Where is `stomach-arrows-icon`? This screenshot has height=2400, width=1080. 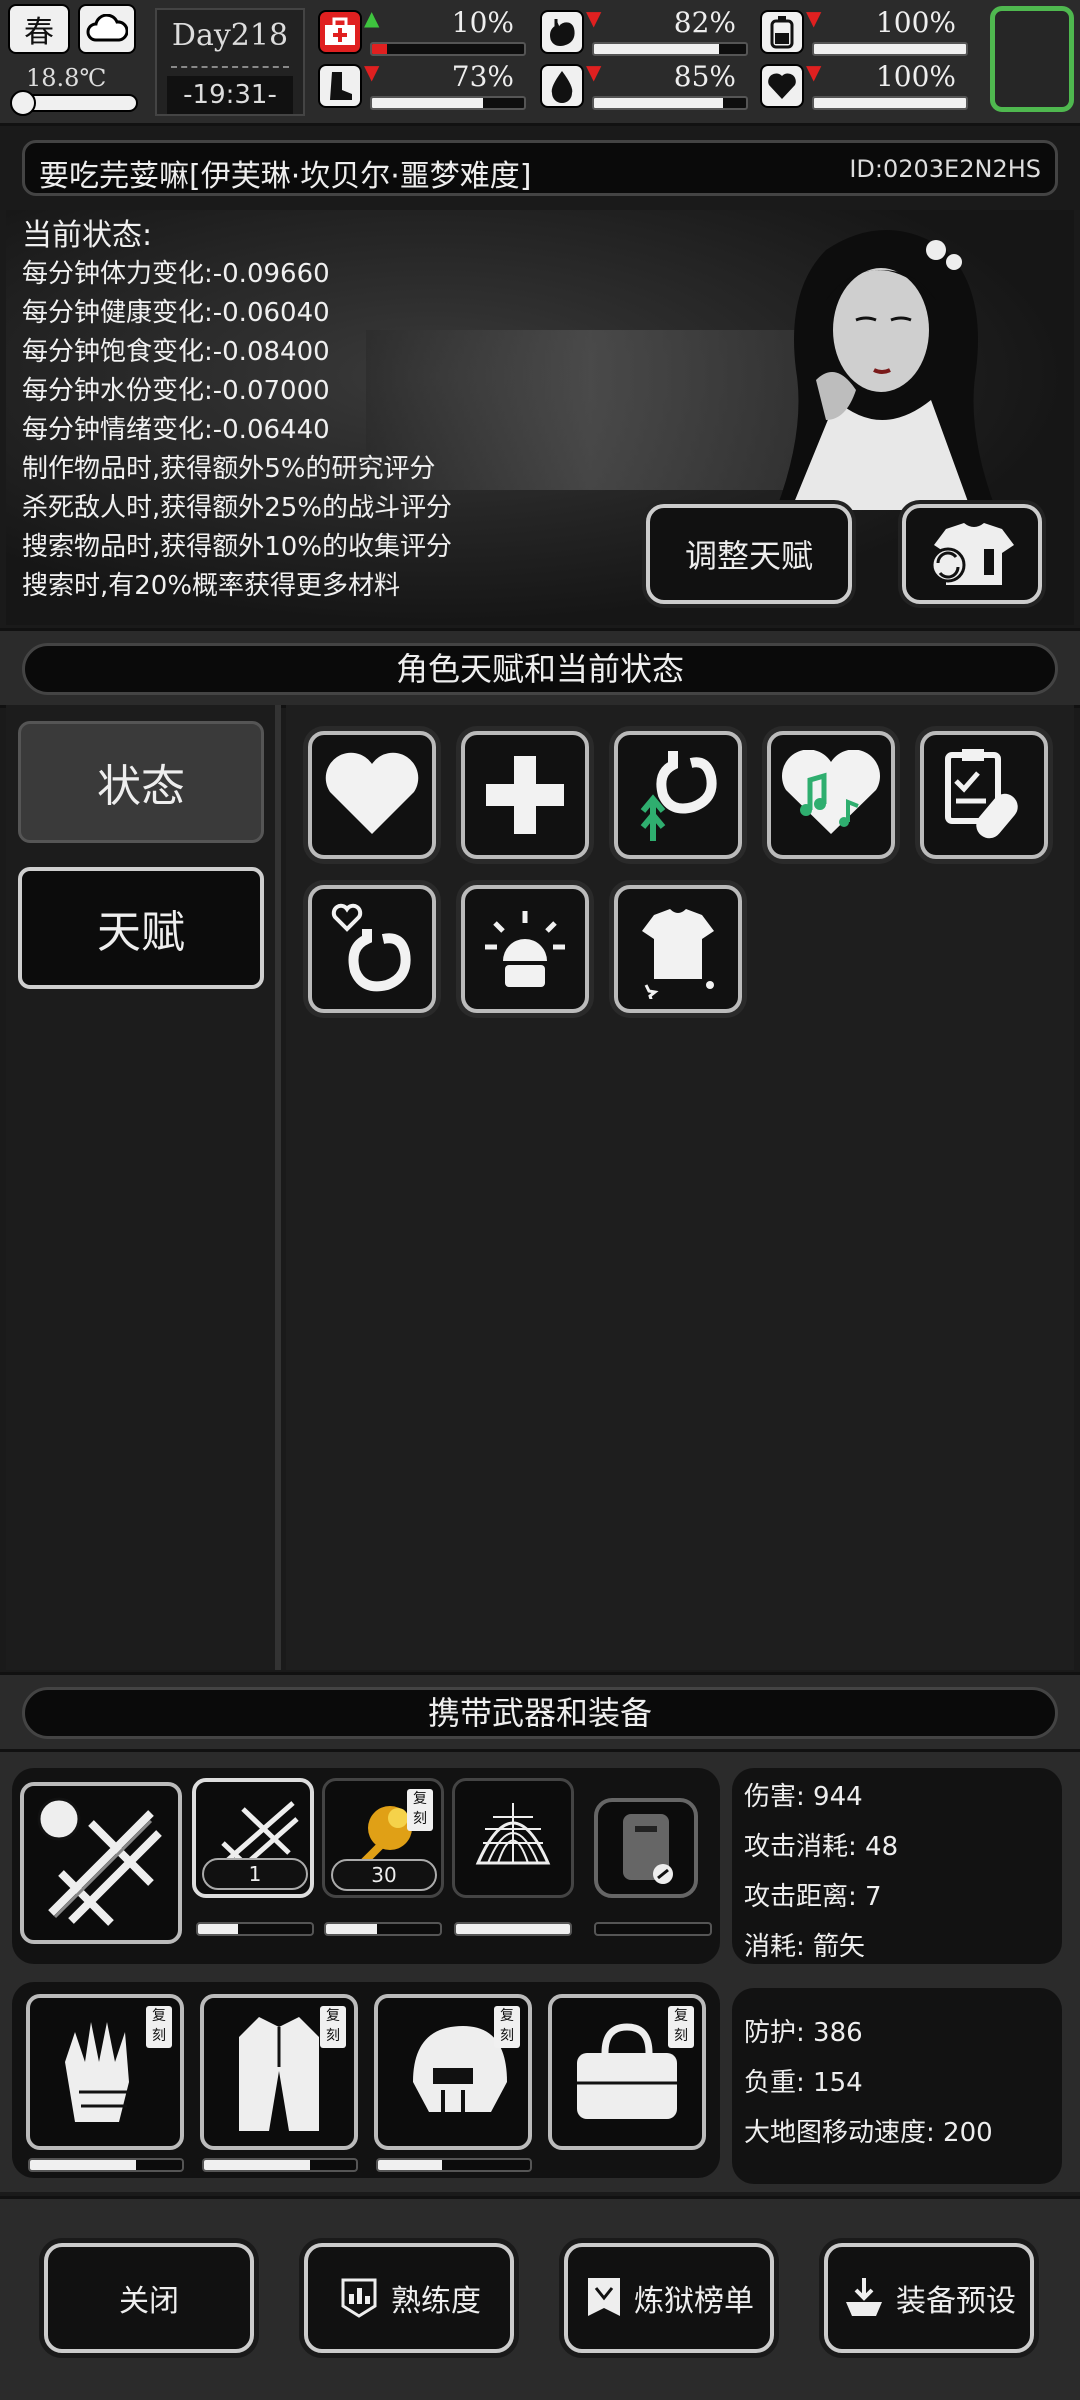
stomach-arrows-icon is located at coordinates (678, 795).